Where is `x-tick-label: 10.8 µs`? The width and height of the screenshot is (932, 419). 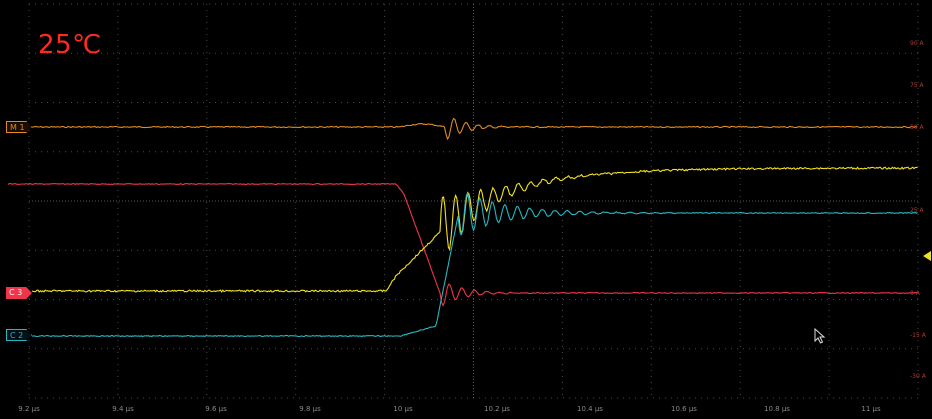 x-tick-label: 10.8 µs is located at coordinates (777, 409).